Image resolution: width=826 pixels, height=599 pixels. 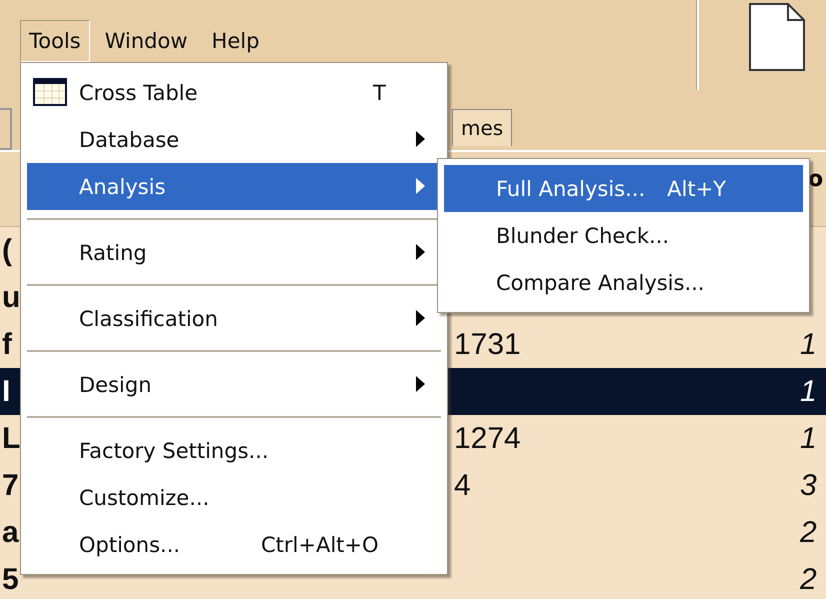 What do you see at coordinates (777, 37) in the screenshot?
I see `document-icon` at bounding box center [777, 37].